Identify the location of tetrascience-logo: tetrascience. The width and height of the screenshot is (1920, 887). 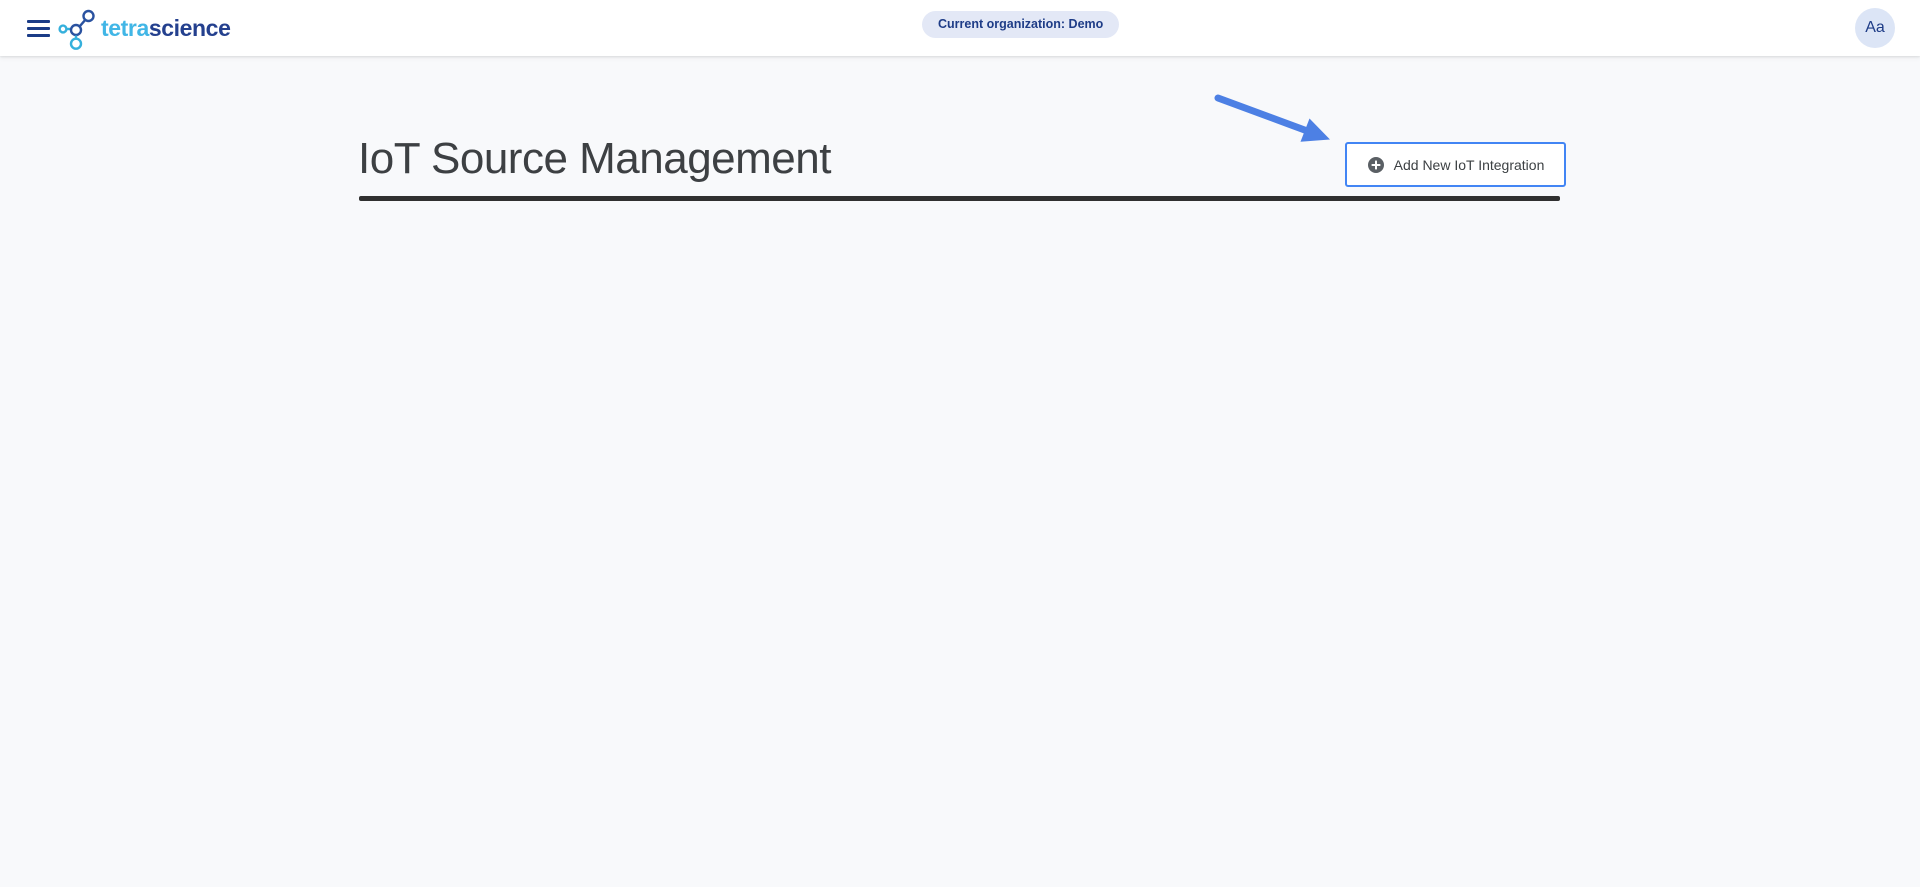
(144, 28).